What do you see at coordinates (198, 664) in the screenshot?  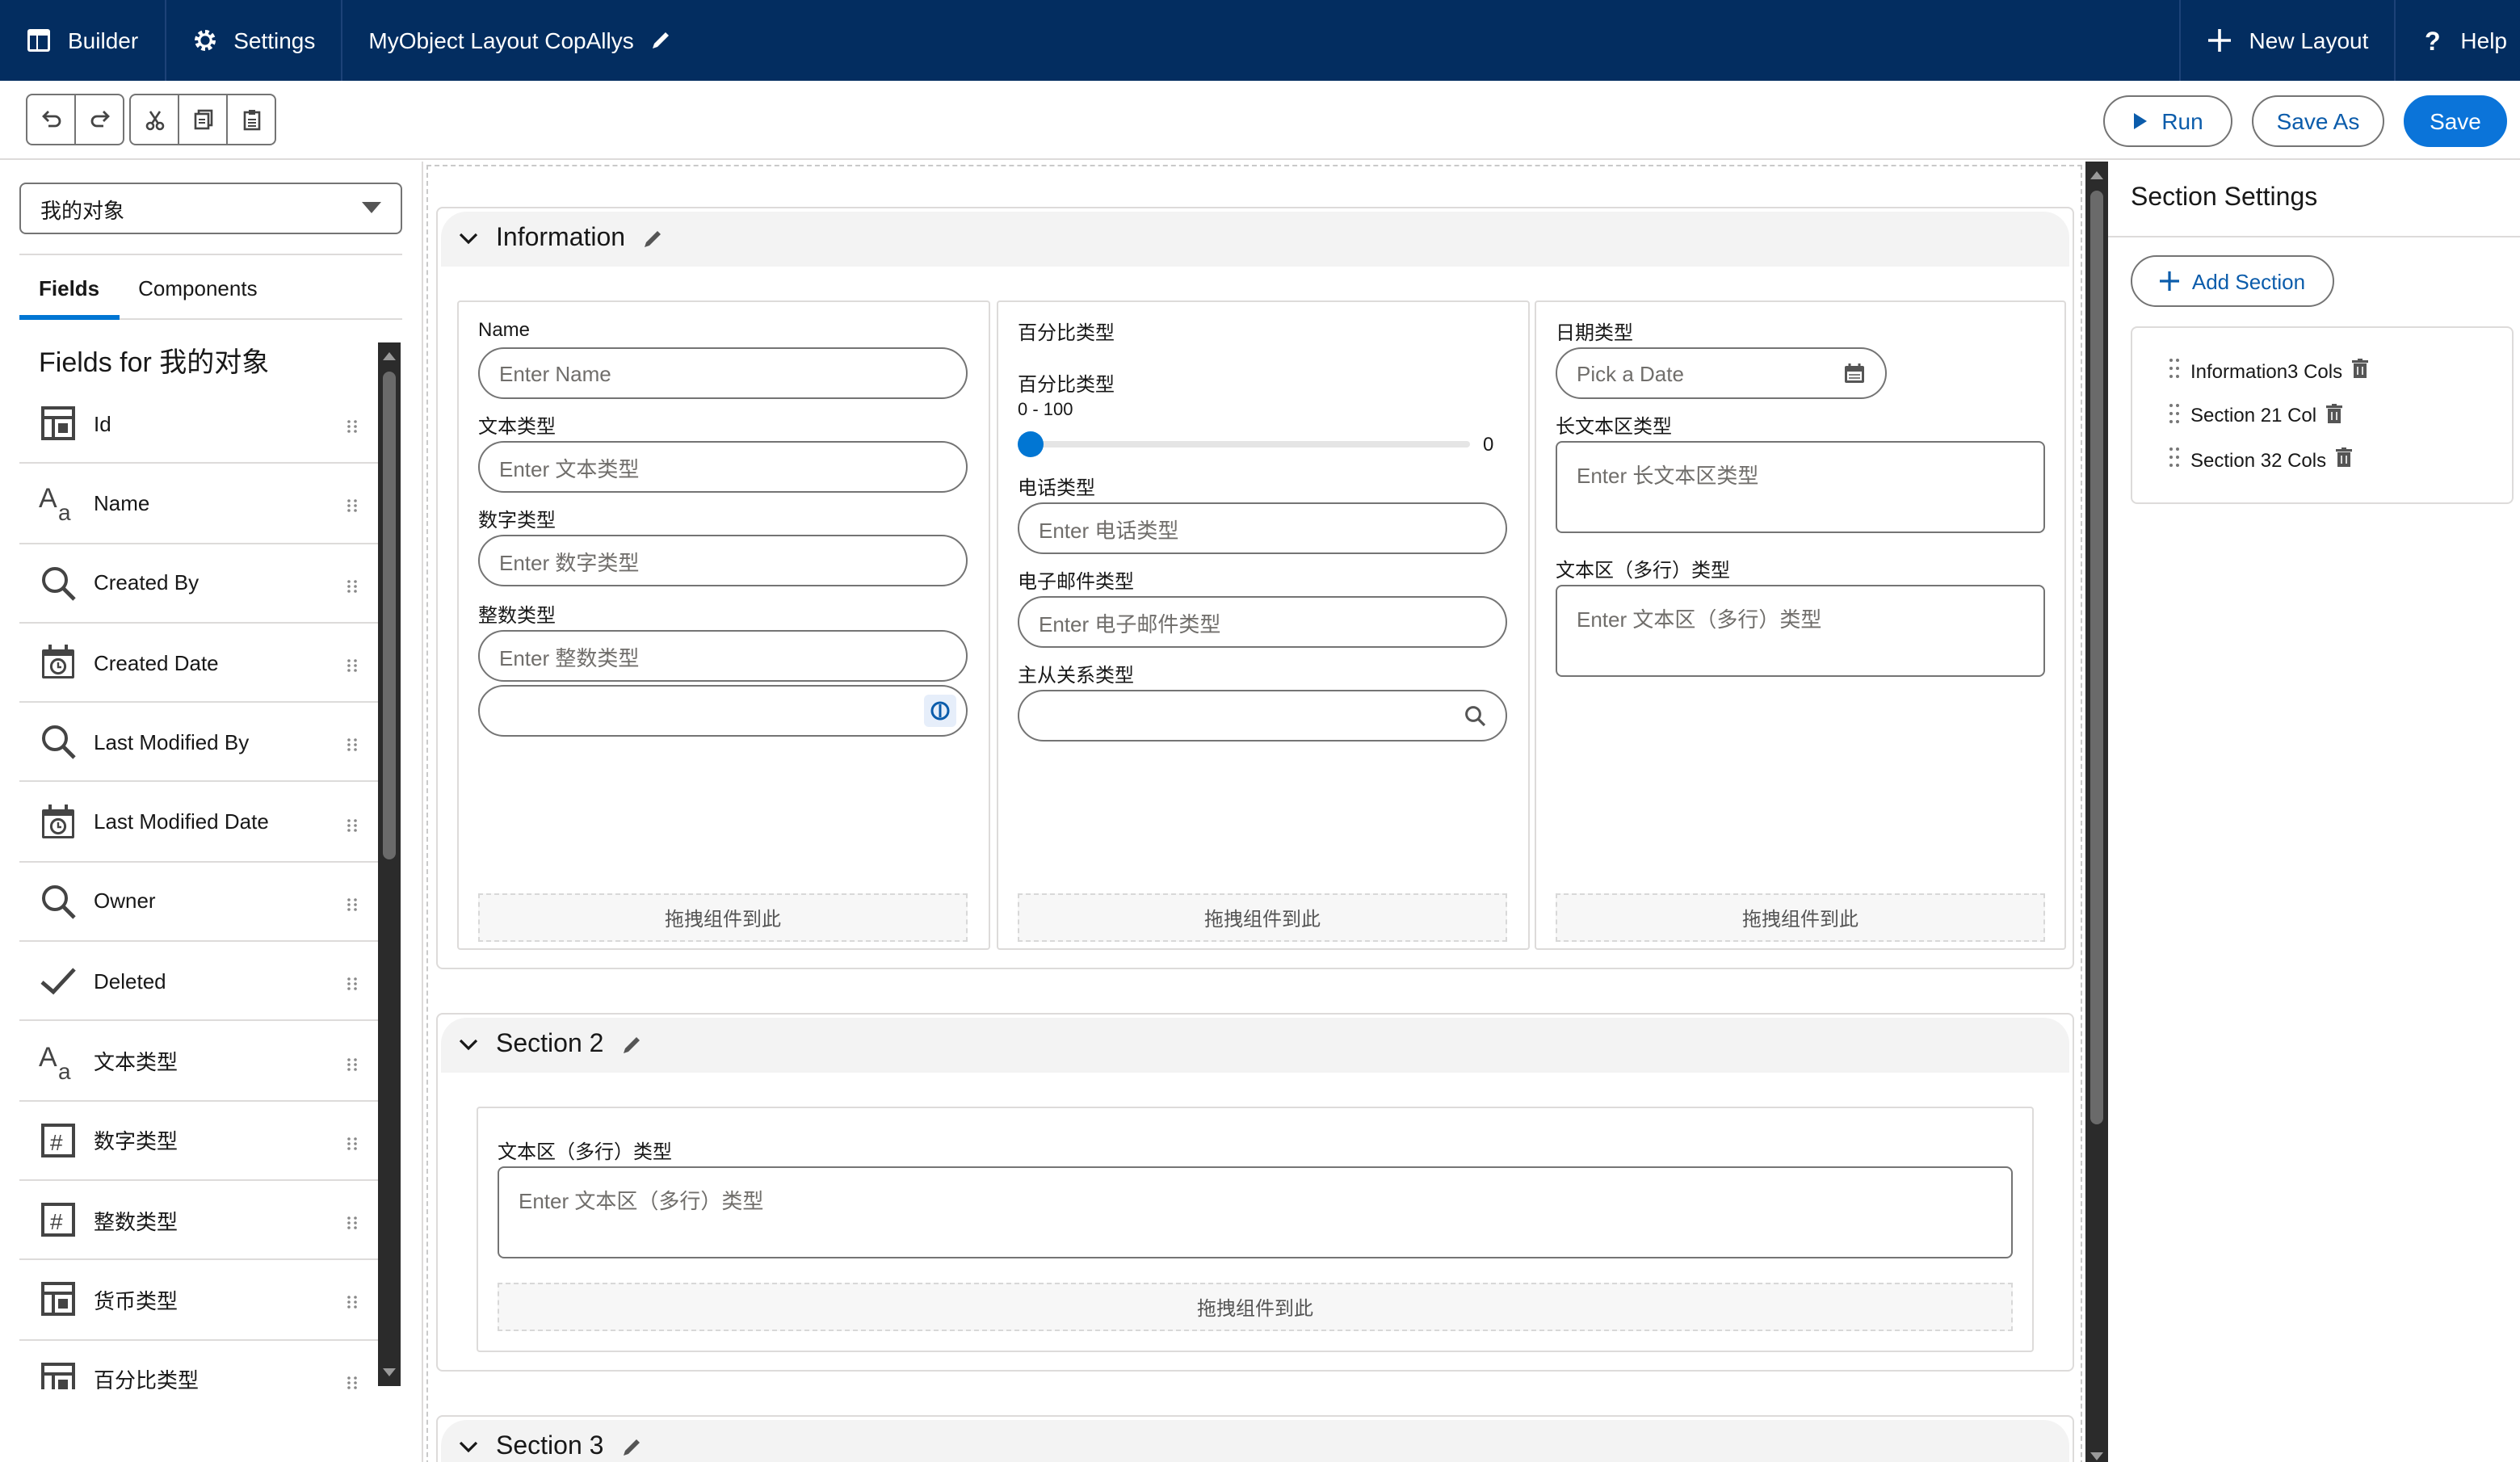 I see `field-list-item: Created Date` at bounding box center [198, 664].